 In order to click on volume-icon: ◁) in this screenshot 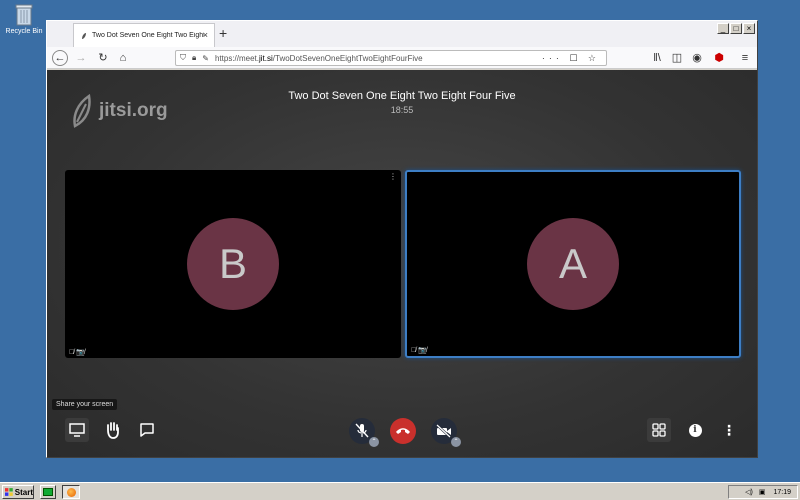, I will do `click(749, 492)`.